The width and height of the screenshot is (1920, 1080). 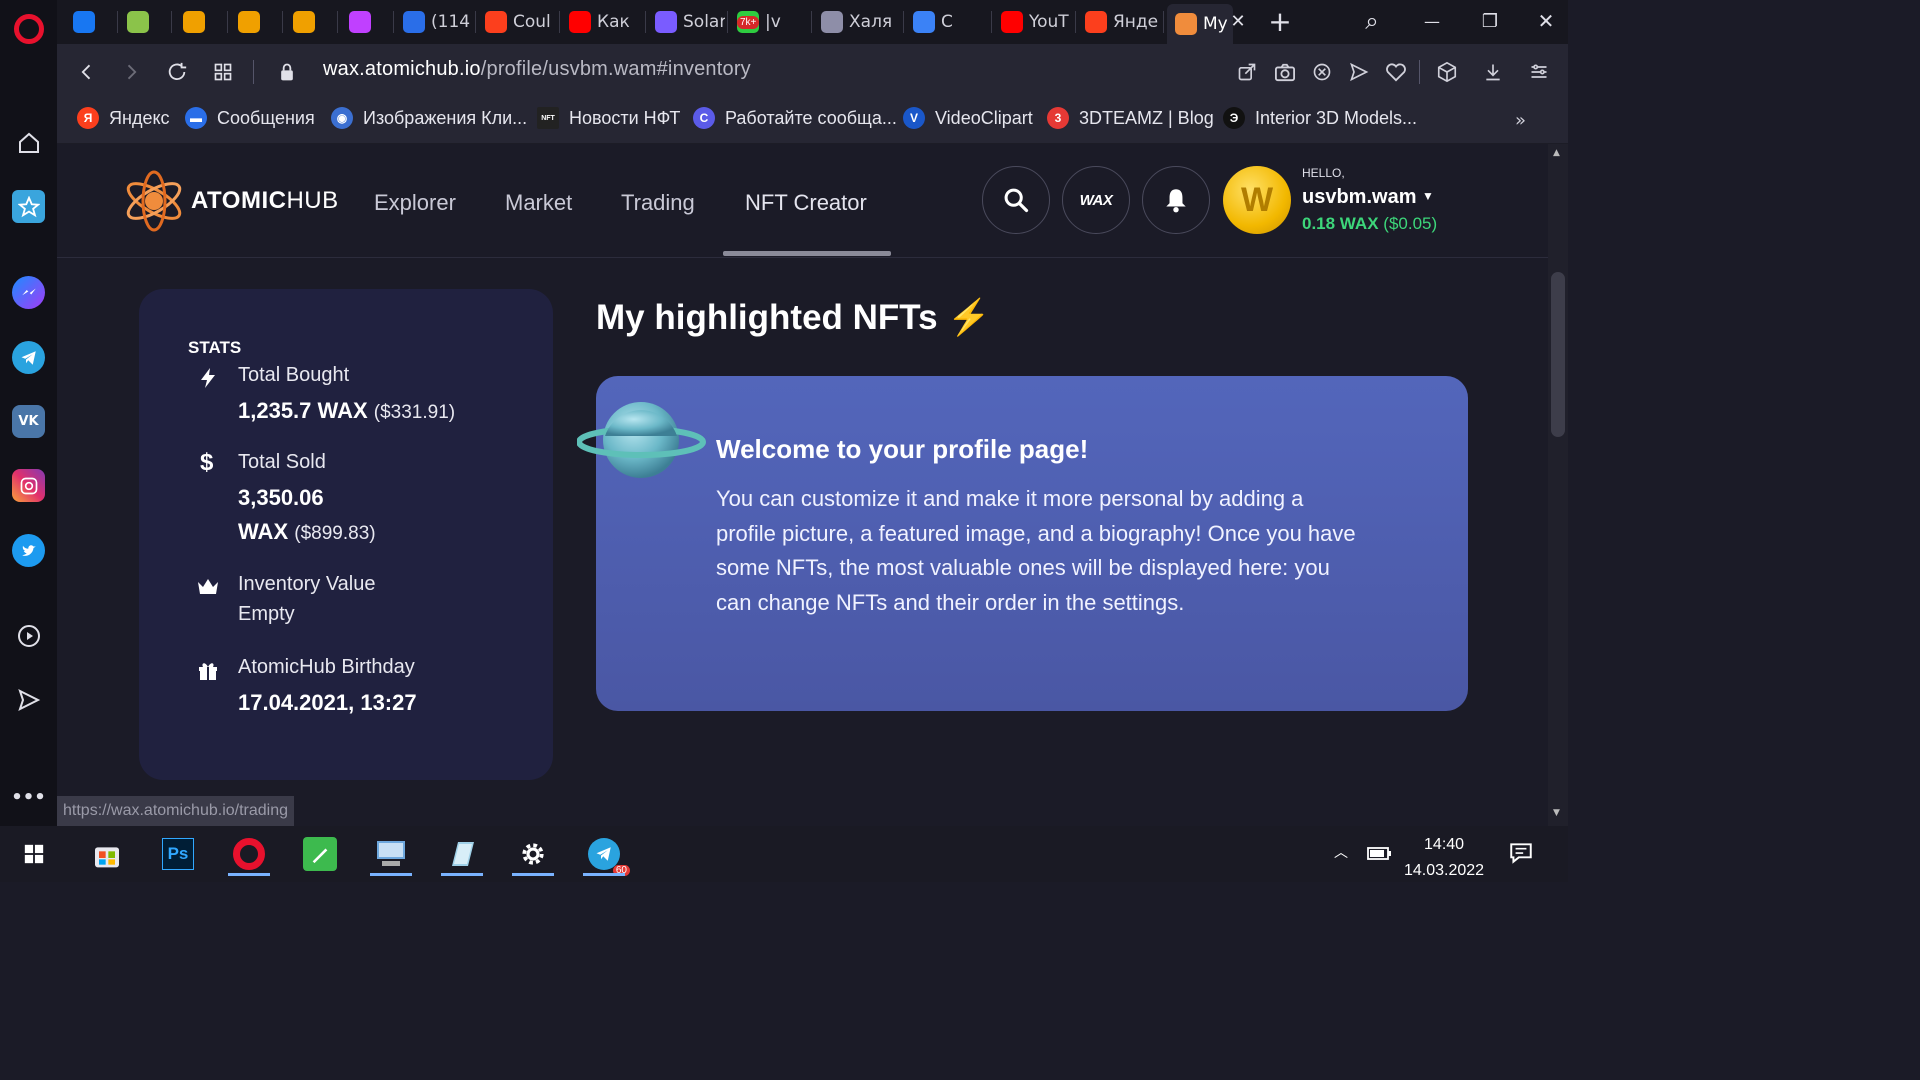 I want to click on heart-icon, so click(x=1396, y=72).